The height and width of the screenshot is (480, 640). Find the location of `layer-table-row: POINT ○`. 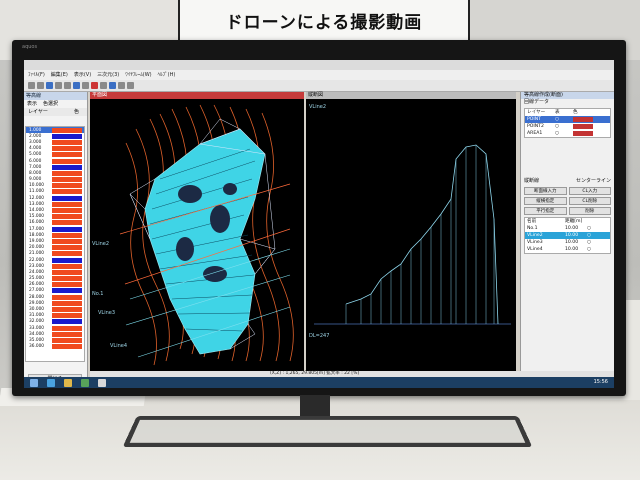

layer-table-row: POINT ○ is located at coordinates (567, 119).